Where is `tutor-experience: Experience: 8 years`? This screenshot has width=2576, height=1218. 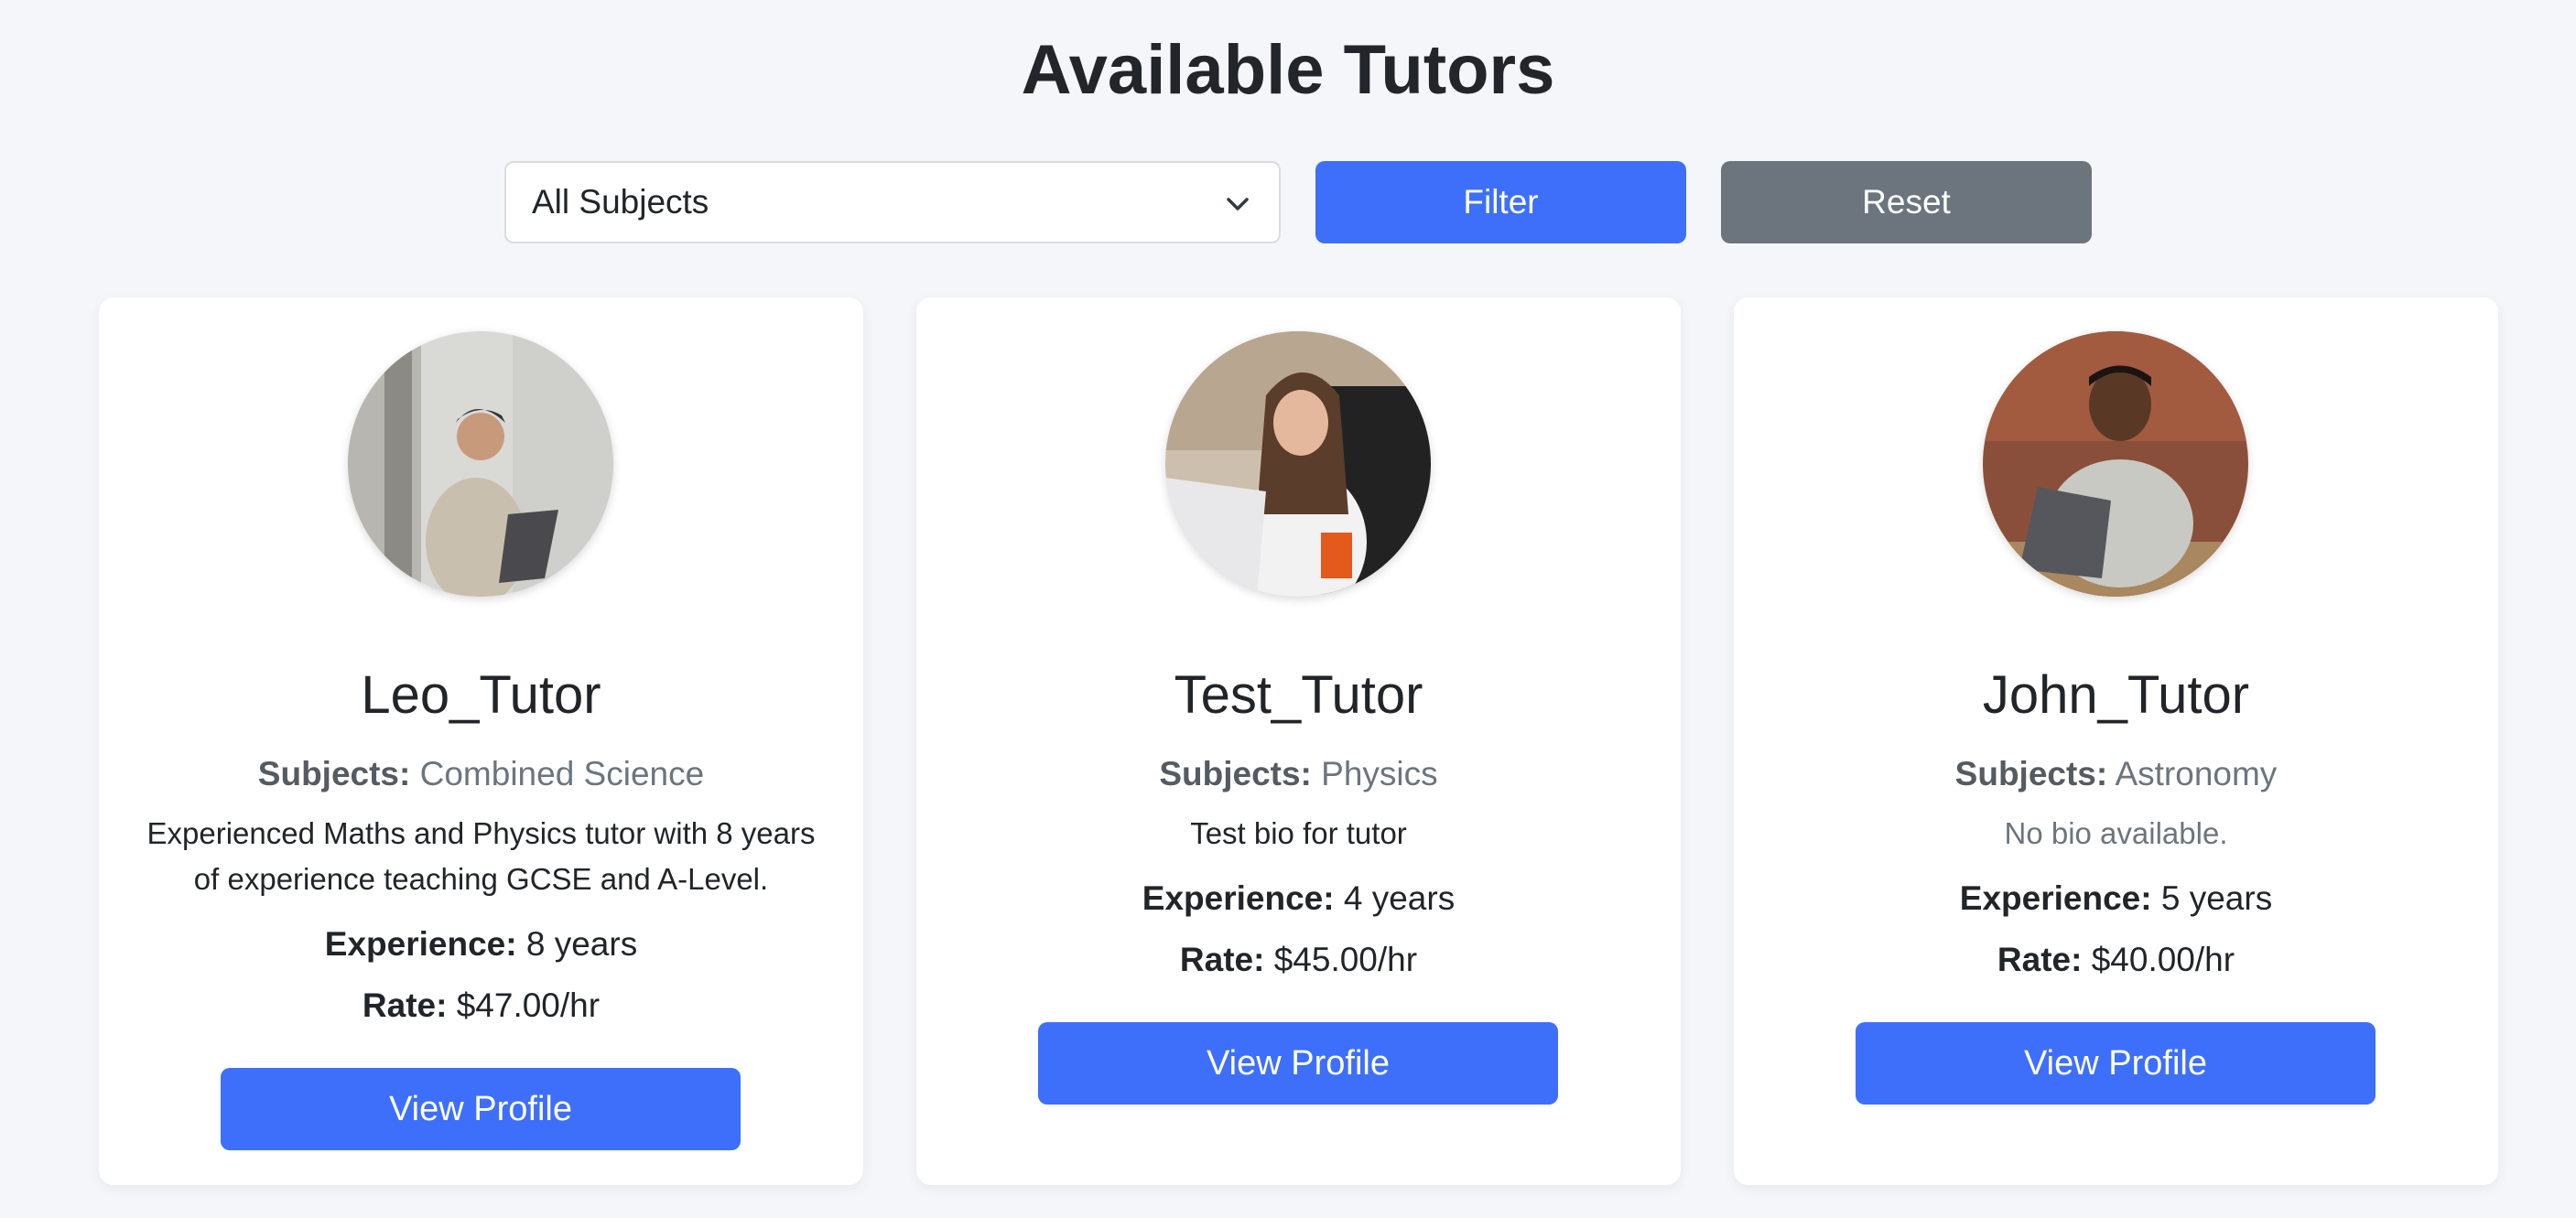 tutor-experience: Experience: 8 years is located at coordinates (481, 944).